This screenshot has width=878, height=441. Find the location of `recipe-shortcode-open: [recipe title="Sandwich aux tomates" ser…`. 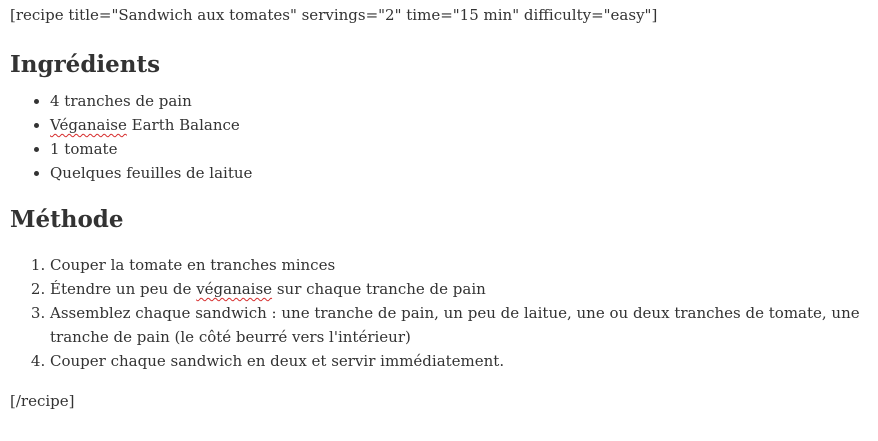

recipe-shortcode-open: [recipe title="Sandwich aux tomates" ser… is located at coordinates (334, 15).